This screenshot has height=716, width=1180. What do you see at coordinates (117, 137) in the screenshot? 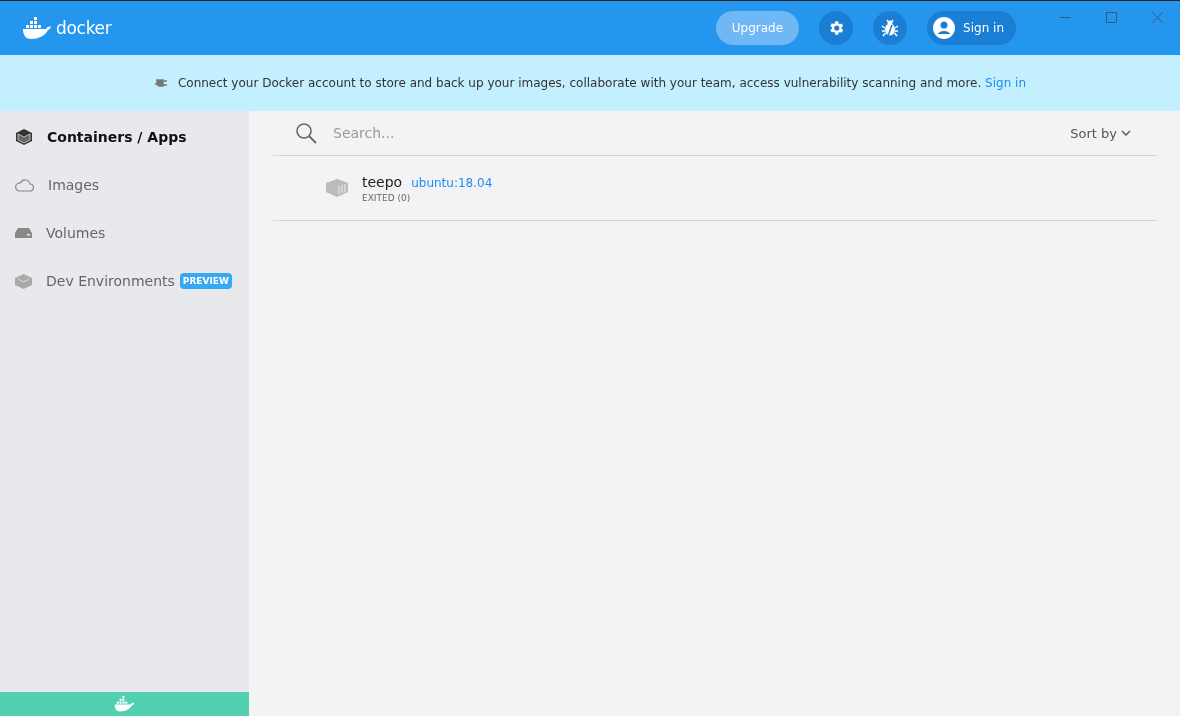
I see `sidebar-label: Containers / Apps` at bounding box center [117, 137].